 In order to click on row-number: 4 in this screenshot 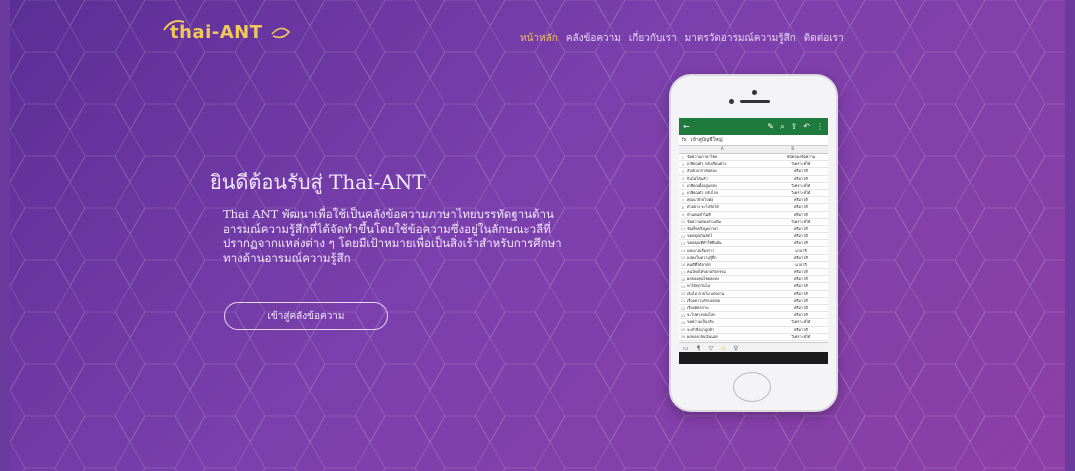, I will do `click(683, 179)`.